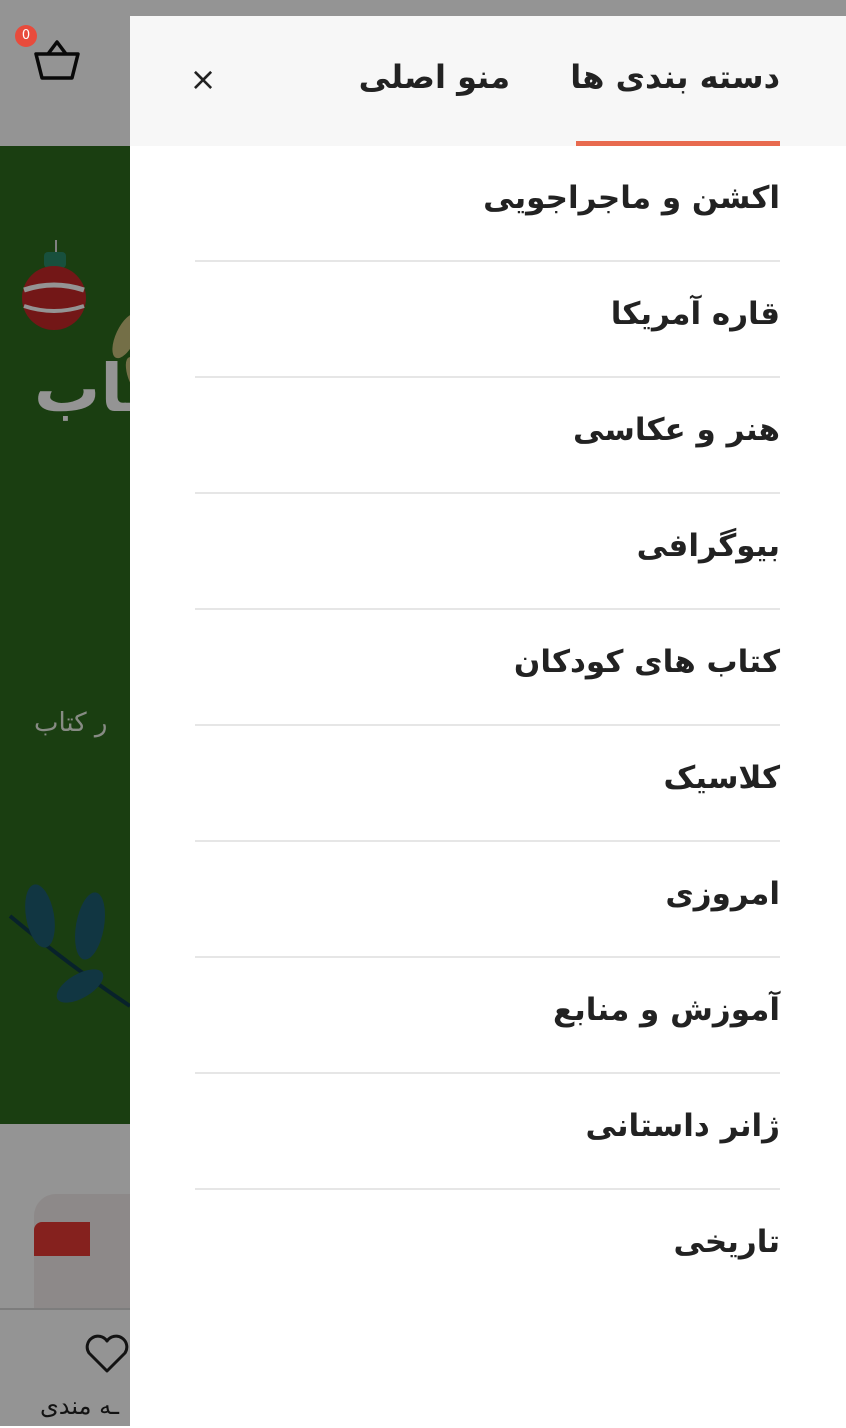  I want to click on drawer-header: دسته بندی ها منو اصلی ×, so click(488, 81).